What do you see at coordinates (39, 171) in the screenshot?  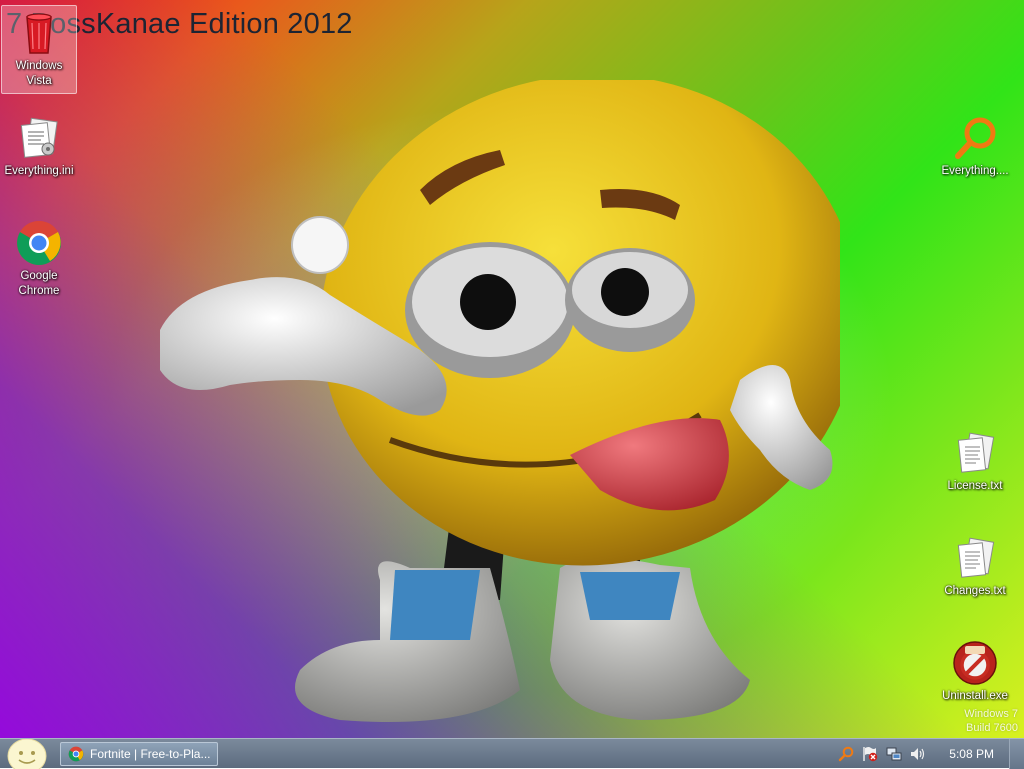 I see `desktop-icon-label: Everything.ini` at bounding box center [39, 171].